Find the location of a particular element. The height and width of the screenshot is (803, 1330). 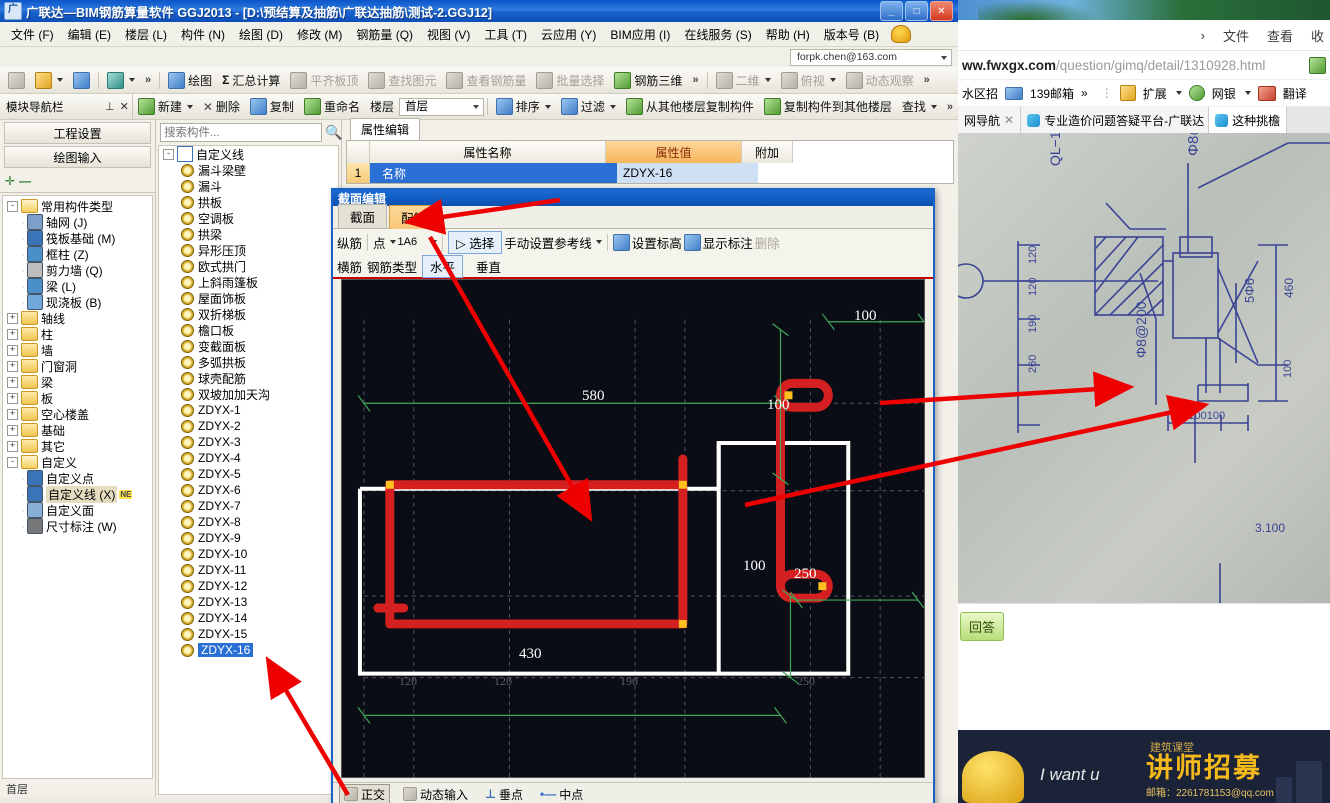

nav-button-draw-input: 绘图输入 is located at coordinates (77, 157).